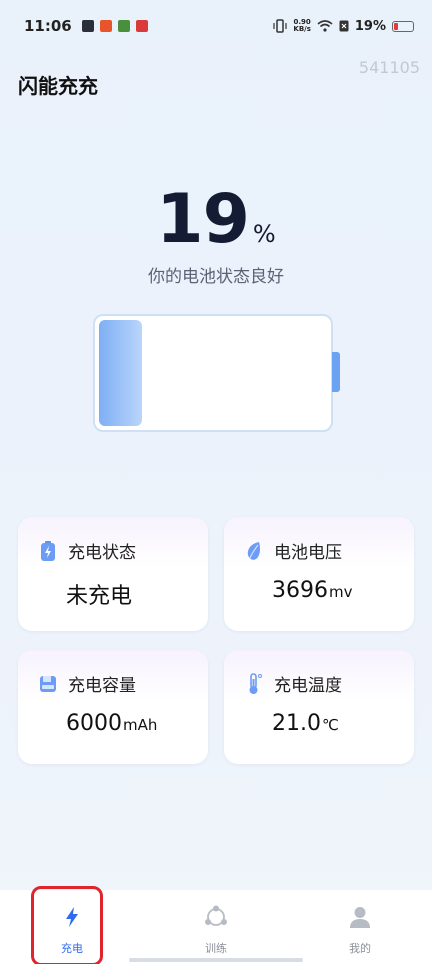 Image resolution: width=432 pixels, height=964 pixels. I want to click on charge-temperature-label: 充电温度, so click(308, 686).